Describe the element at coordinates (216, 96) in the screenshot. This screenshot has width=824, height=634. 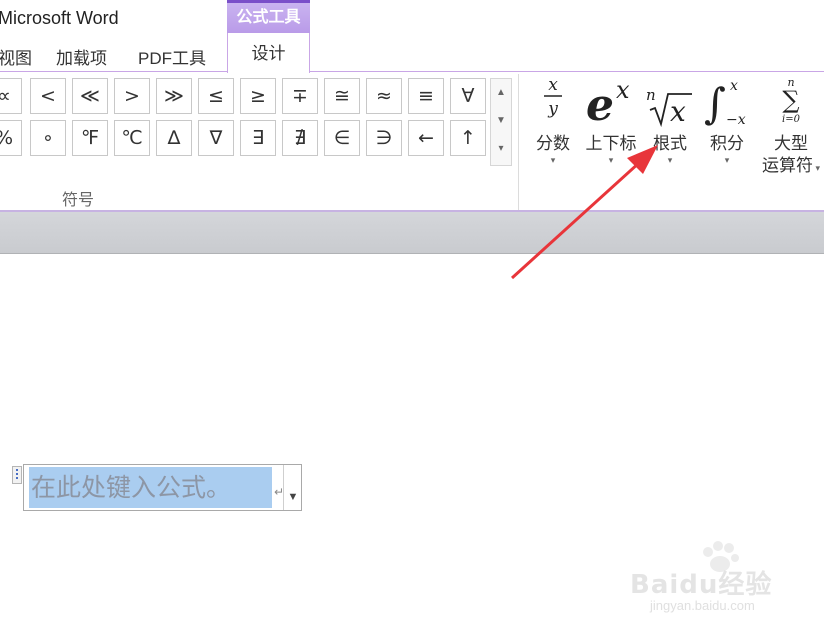
I see `symbol-button: ≤` at that location.